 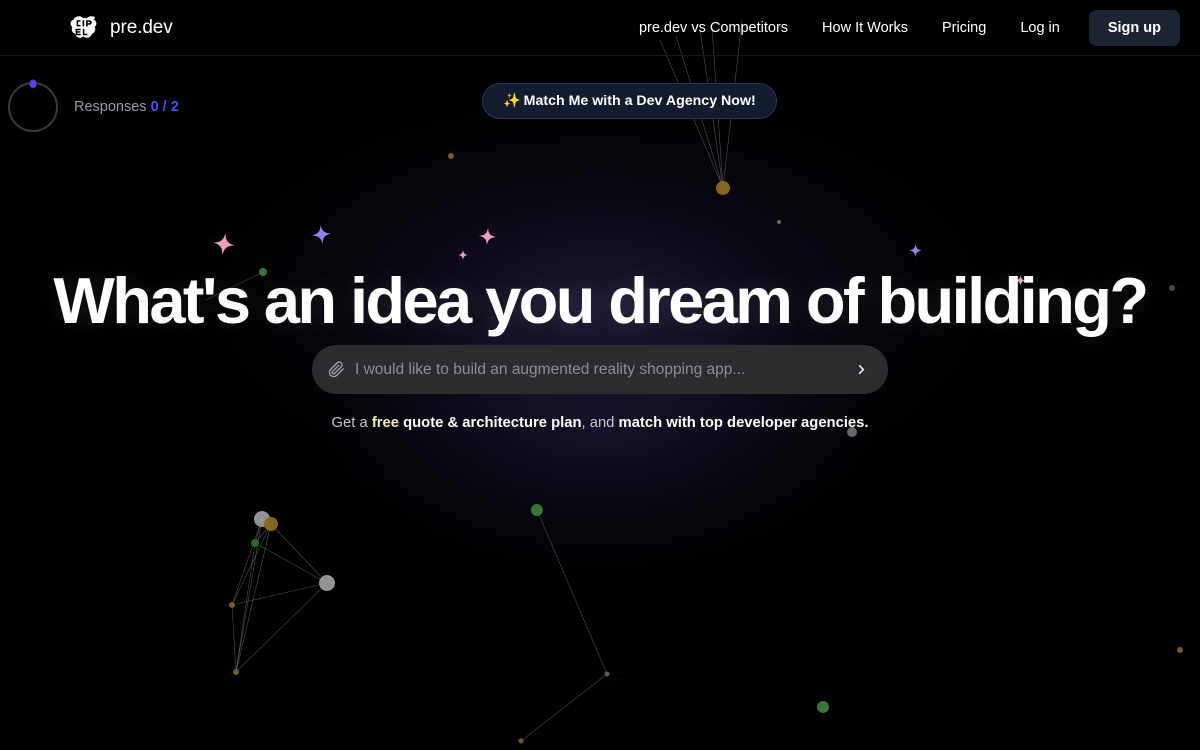 What do you see at coordinates (164, 107) in the screenshot?
I see `responses-count: 0 / 2` at bounding box center [164, 107].